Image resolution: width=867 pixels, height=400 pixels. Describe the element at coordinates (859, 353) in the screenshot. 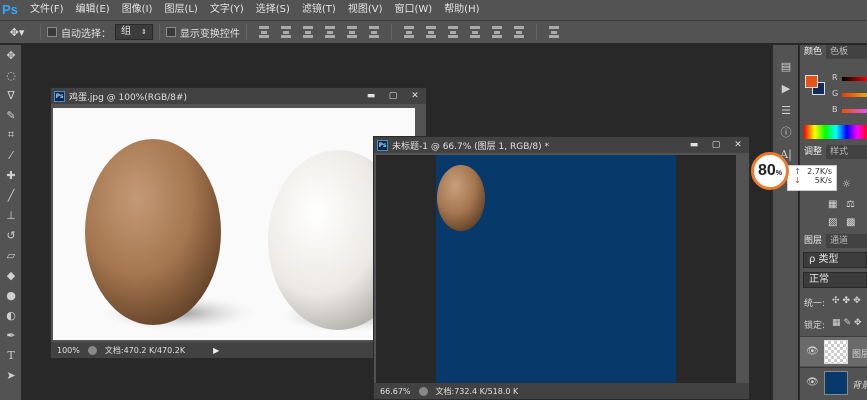

I see `layer-name: 图层` at that location.